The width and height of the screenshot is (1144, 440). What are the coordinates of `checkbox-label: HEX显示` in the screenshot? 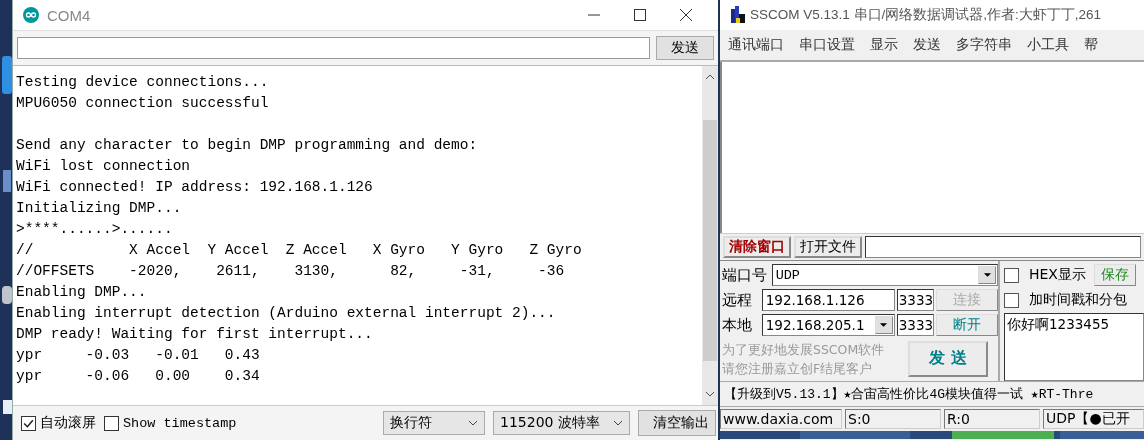 It's located at (1057, 275).